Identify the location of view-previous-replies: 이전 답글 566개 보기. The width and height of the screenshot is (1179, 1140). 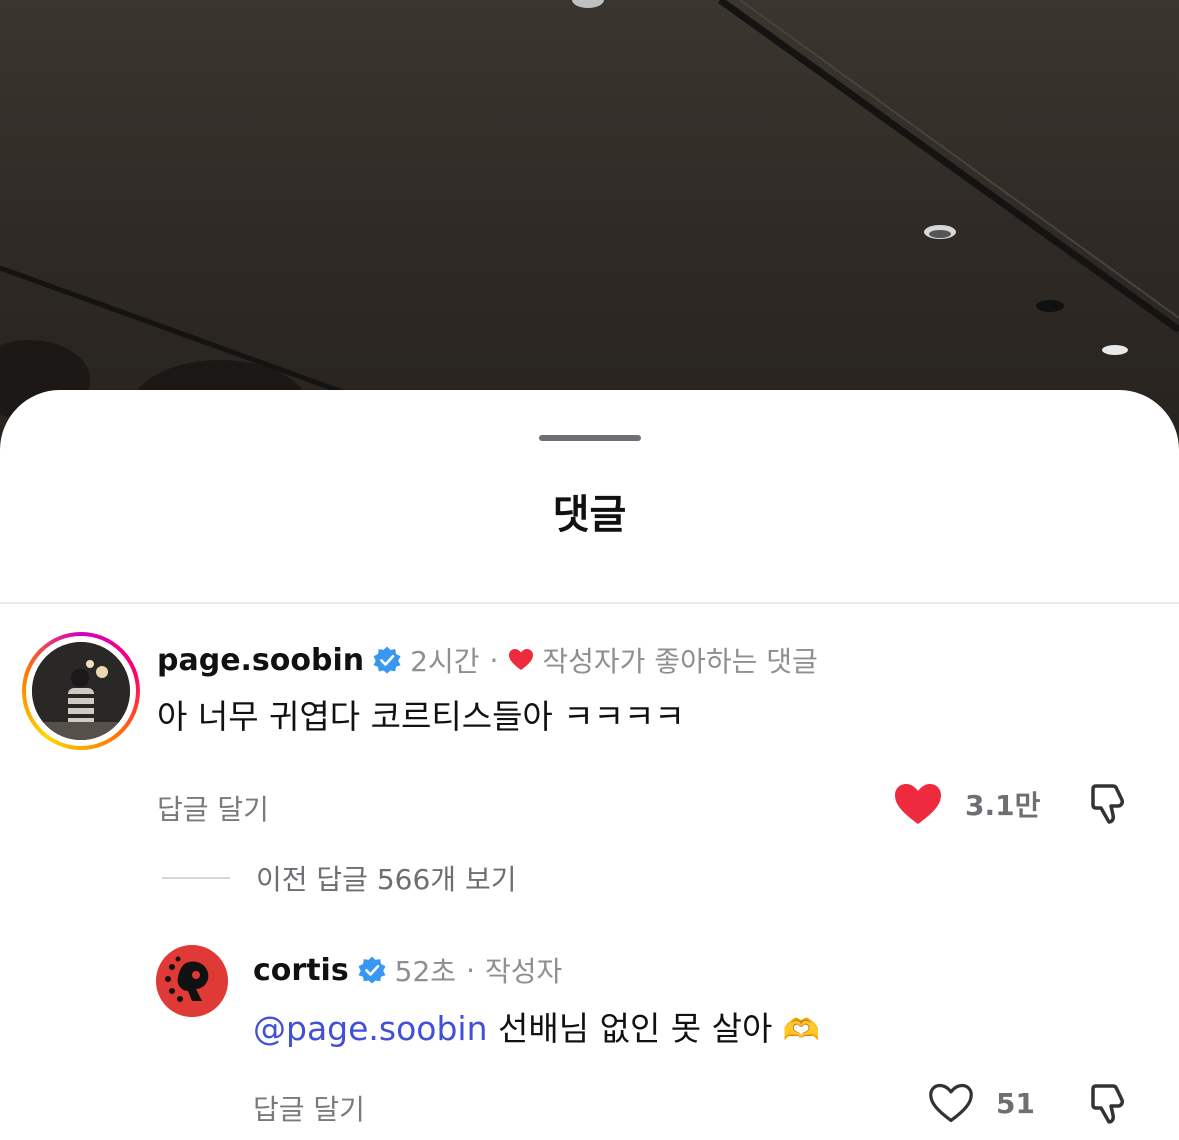
(339, 878).